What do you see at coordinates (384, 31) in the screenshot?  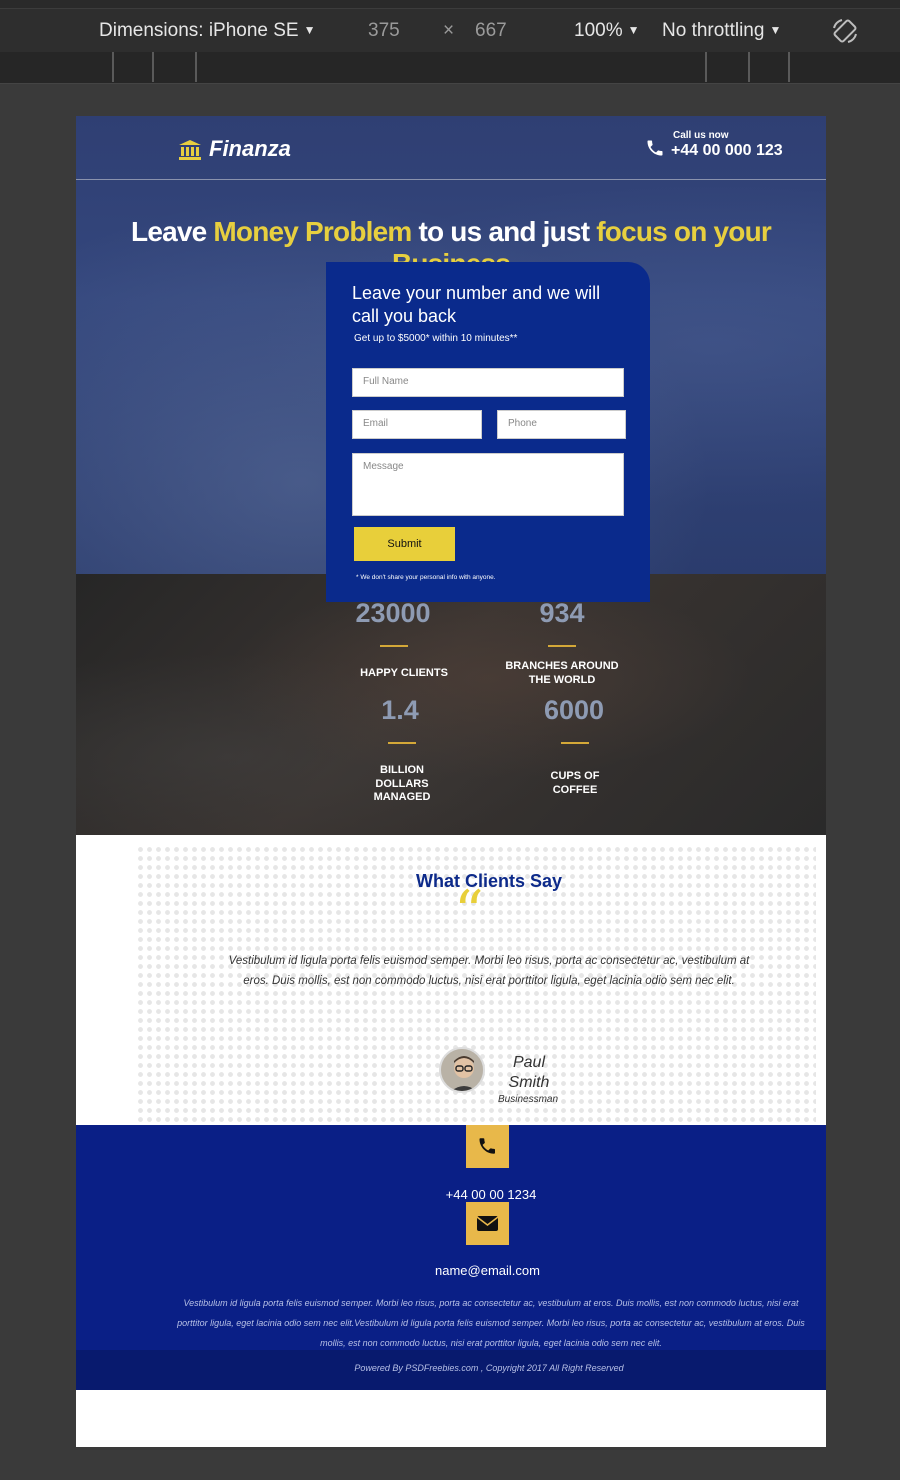 I see `width-input: 375` at bounding box center [384, 31].